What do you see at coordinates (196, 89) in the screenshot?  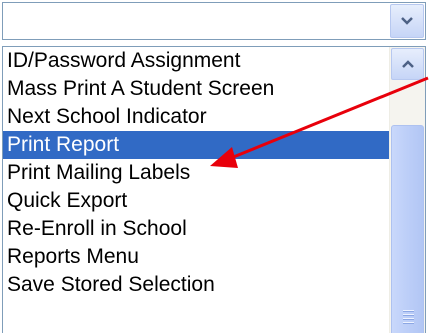 I see `list-item: Mass Print A Student Screen` at bounding box center [196, 89].